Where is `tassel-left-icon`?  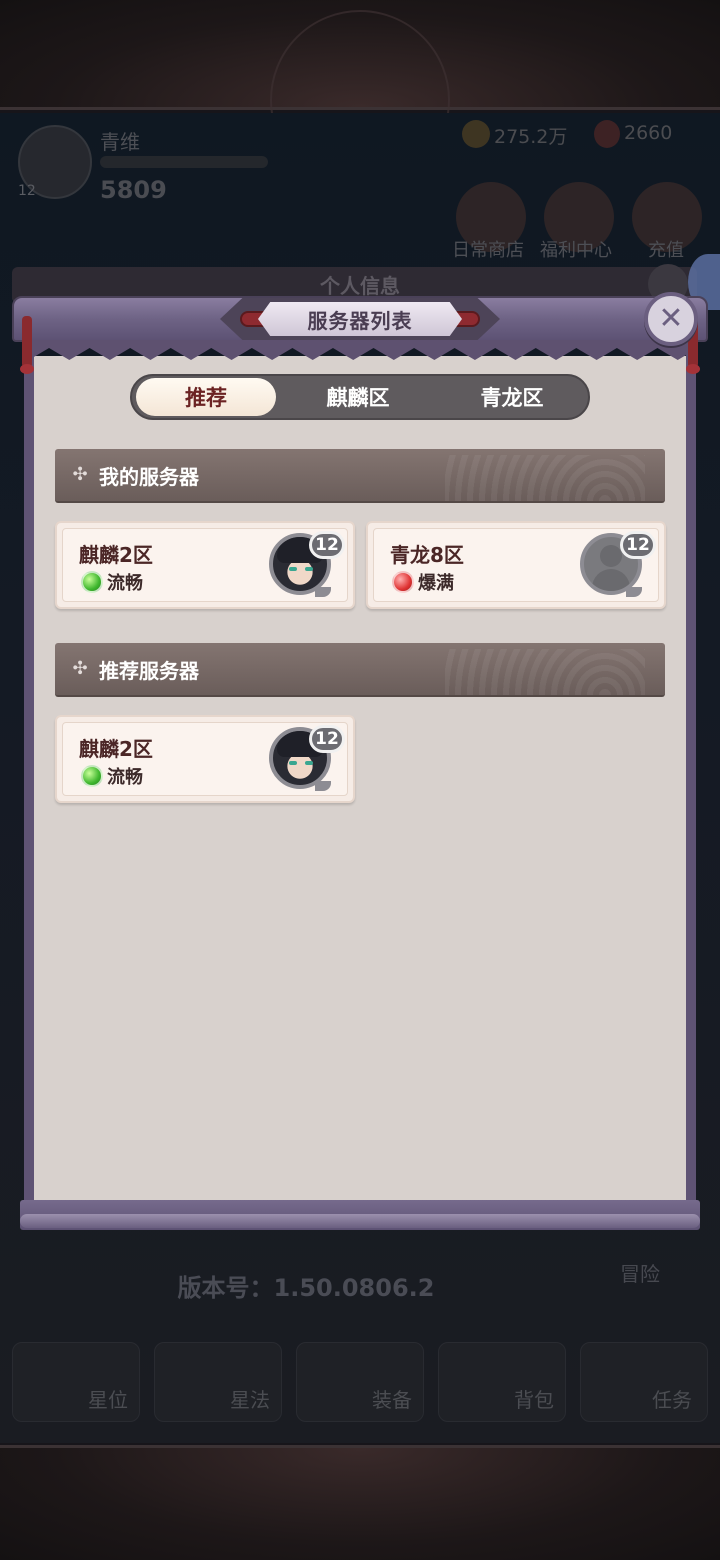 tassel-left-icon is located at coordinates (27, 345).